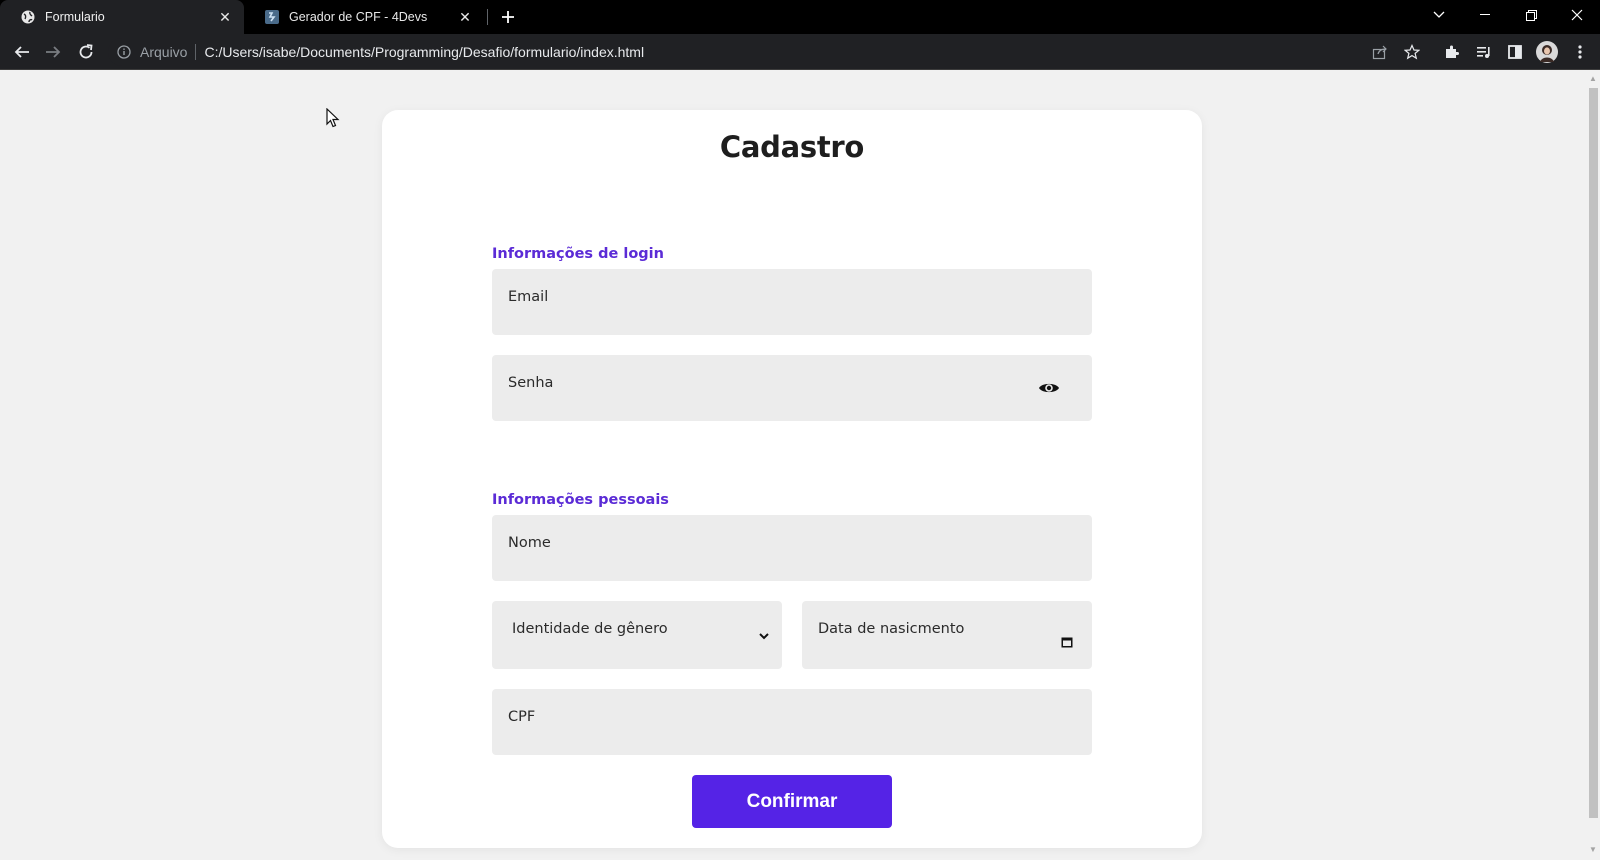 Image resolution: width=1600 pixels, height=860 pixels. What do you see at coordinates (792, 388) in the screenshot?
I see `password-field: Senha` at bounding box center [792, 388].